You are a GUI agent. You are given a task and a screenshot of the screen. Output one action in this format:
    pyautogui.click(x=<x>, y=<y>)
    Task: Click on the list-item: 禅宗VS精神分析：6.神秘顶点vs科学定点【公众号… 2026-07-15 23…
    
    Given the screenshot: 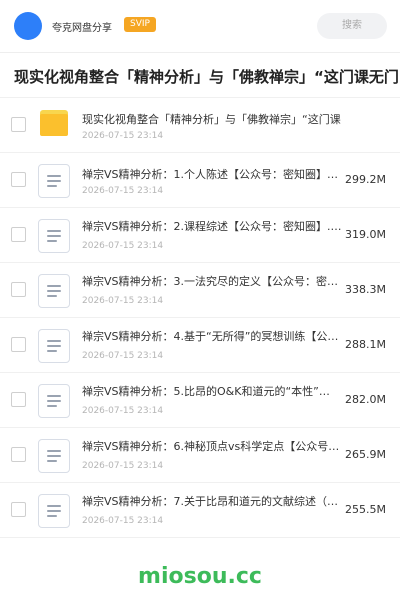 What is the action you would take?
    pyautogui.click(x=200, y=455)
    